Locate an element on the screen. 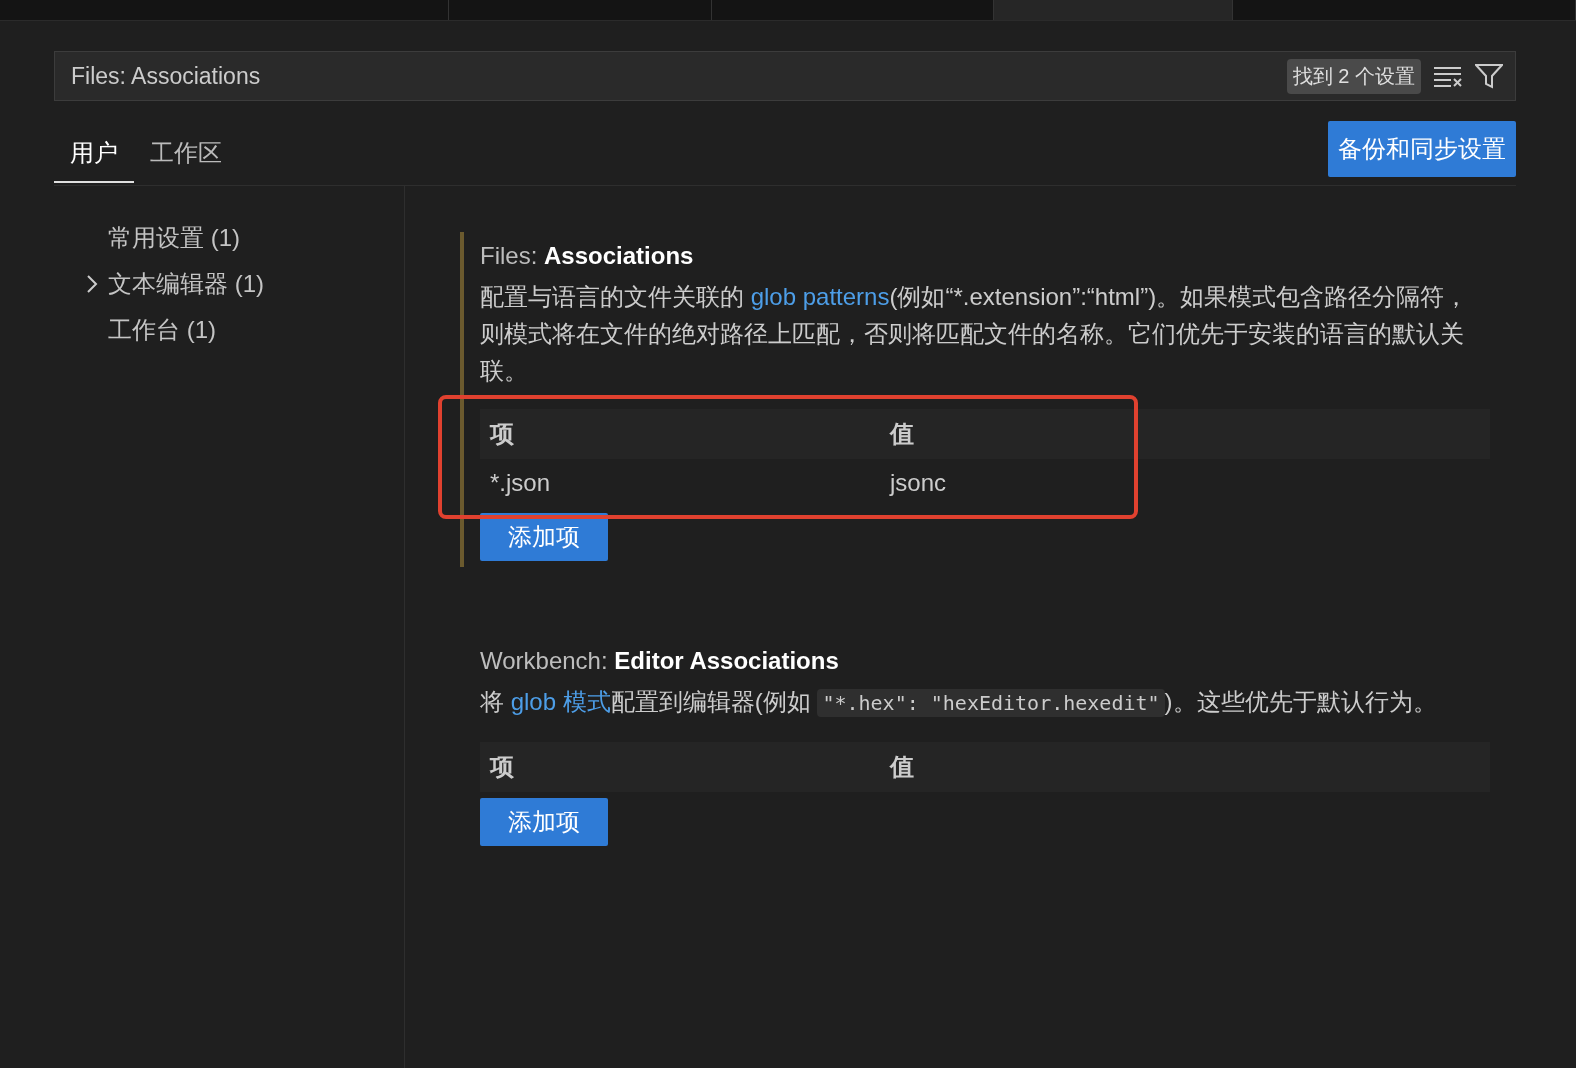  scope-tab: 用户 is located at coordinates (94, 153).